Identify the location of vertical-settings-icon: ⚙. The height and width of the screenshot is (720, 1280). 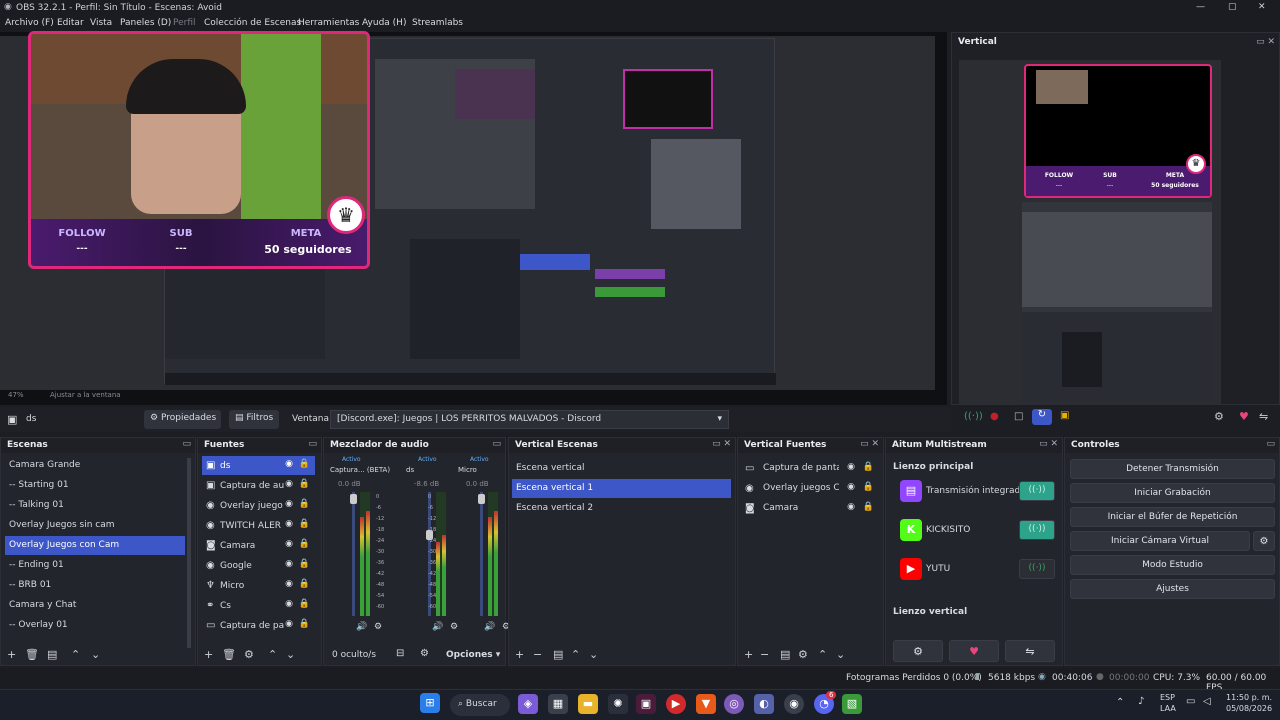
(1219, 416).